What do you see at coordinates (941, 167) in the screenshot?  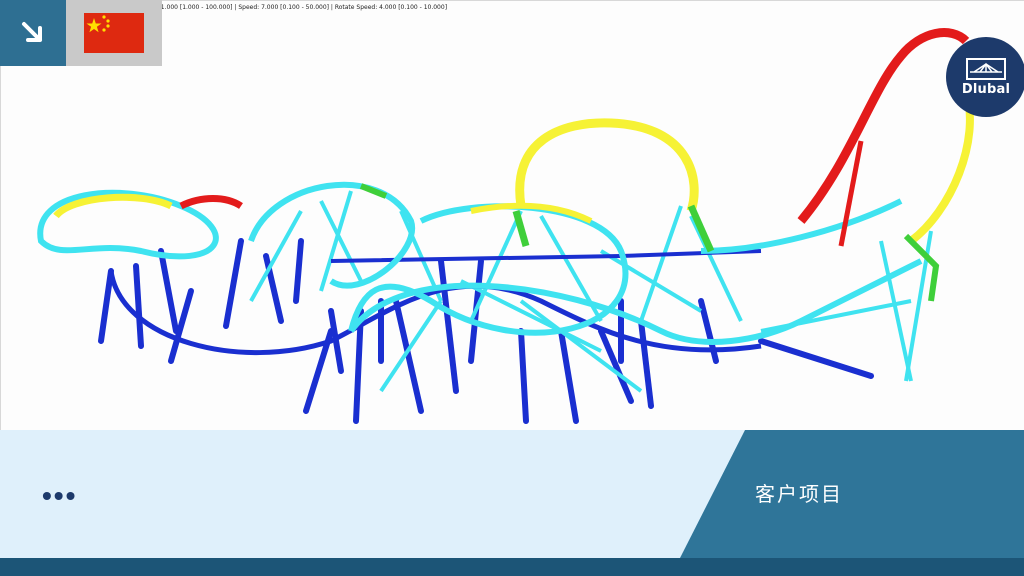 I see `yellow-right` at bounding box center [941, 167].